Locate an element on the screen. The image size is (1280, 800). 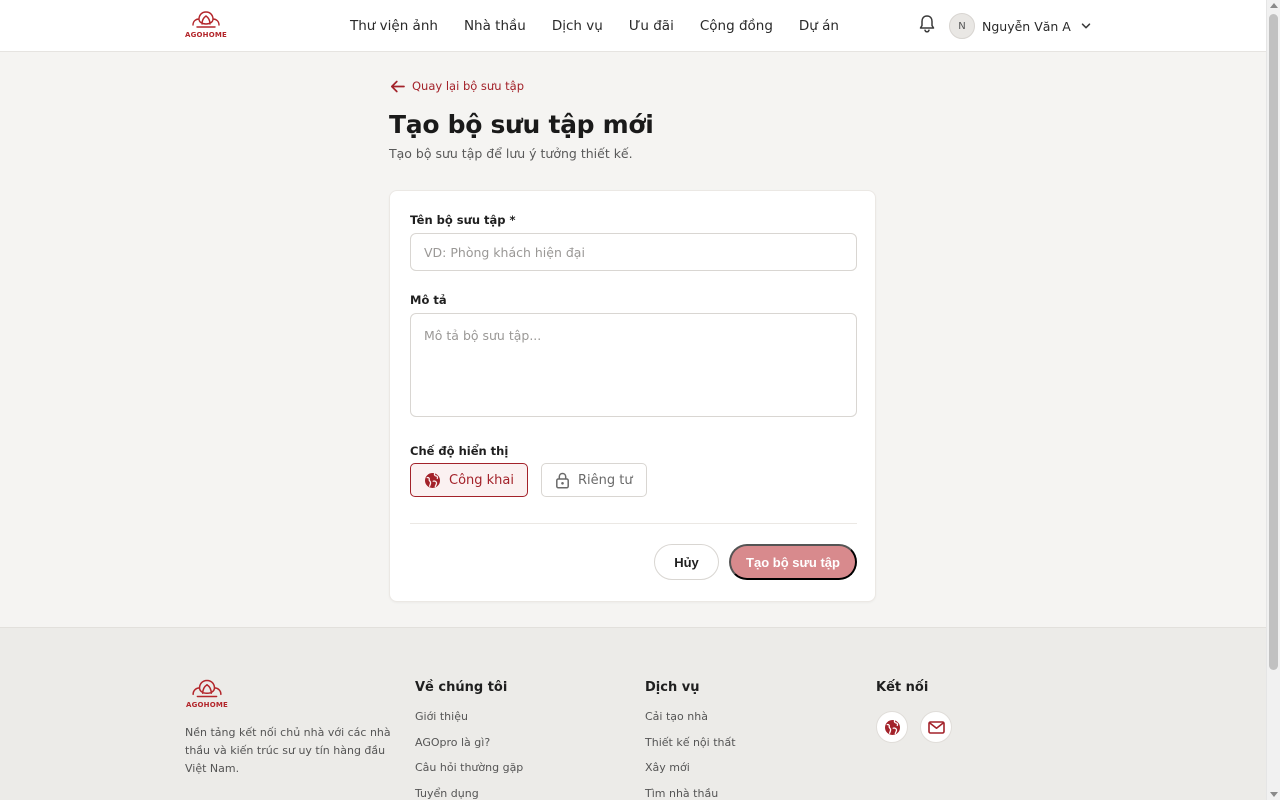
footer-link-agopro: AGOpro là gì? is located at coordinates (469, 749).